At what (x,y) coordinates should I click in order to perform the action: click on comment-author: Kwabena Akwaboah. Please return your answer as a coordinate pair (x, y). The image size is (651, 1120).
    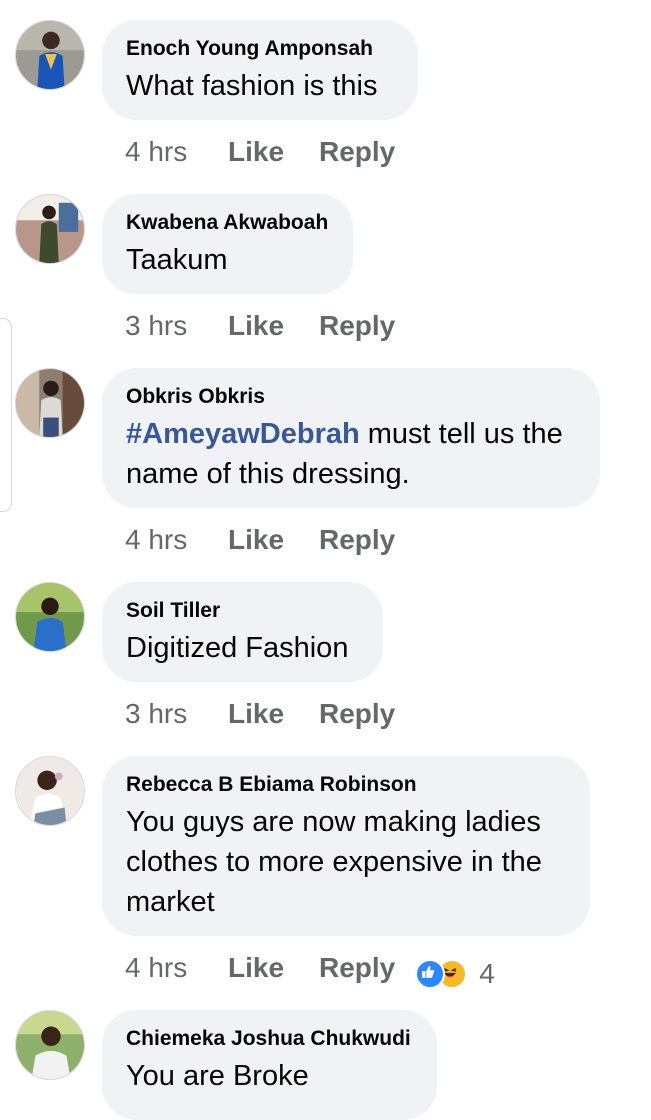
    Looking at the image, I should click on (227, 223).